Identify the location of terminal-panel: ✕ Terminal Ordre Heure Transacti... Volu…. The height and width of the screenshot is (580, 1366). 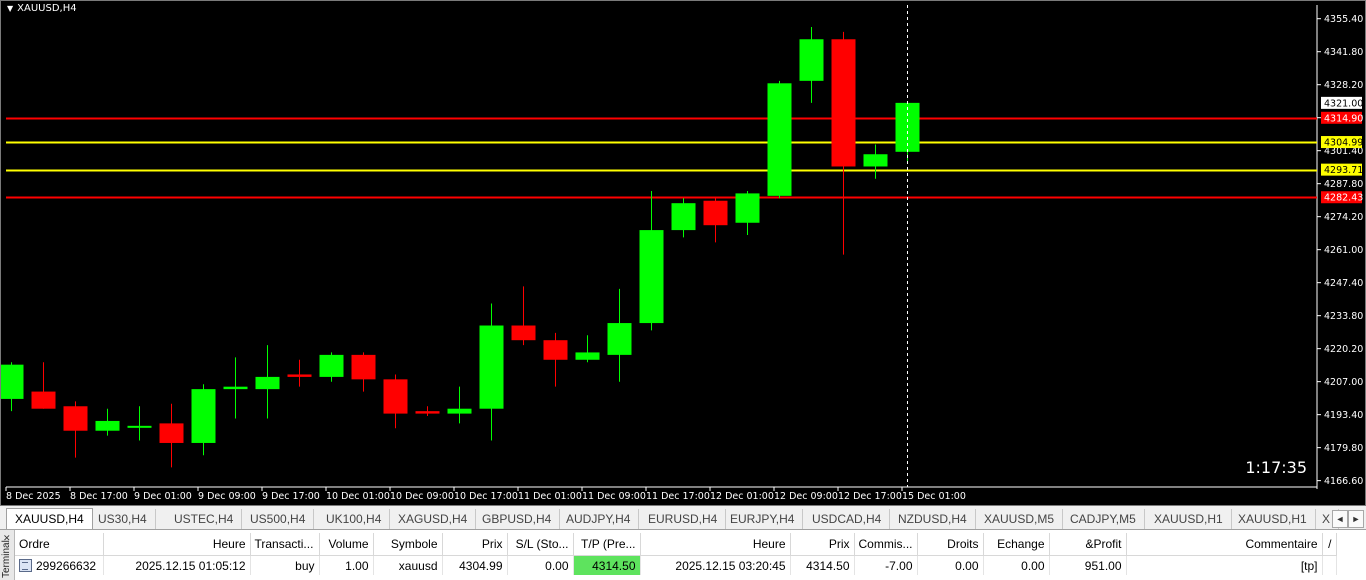
(683, 555).